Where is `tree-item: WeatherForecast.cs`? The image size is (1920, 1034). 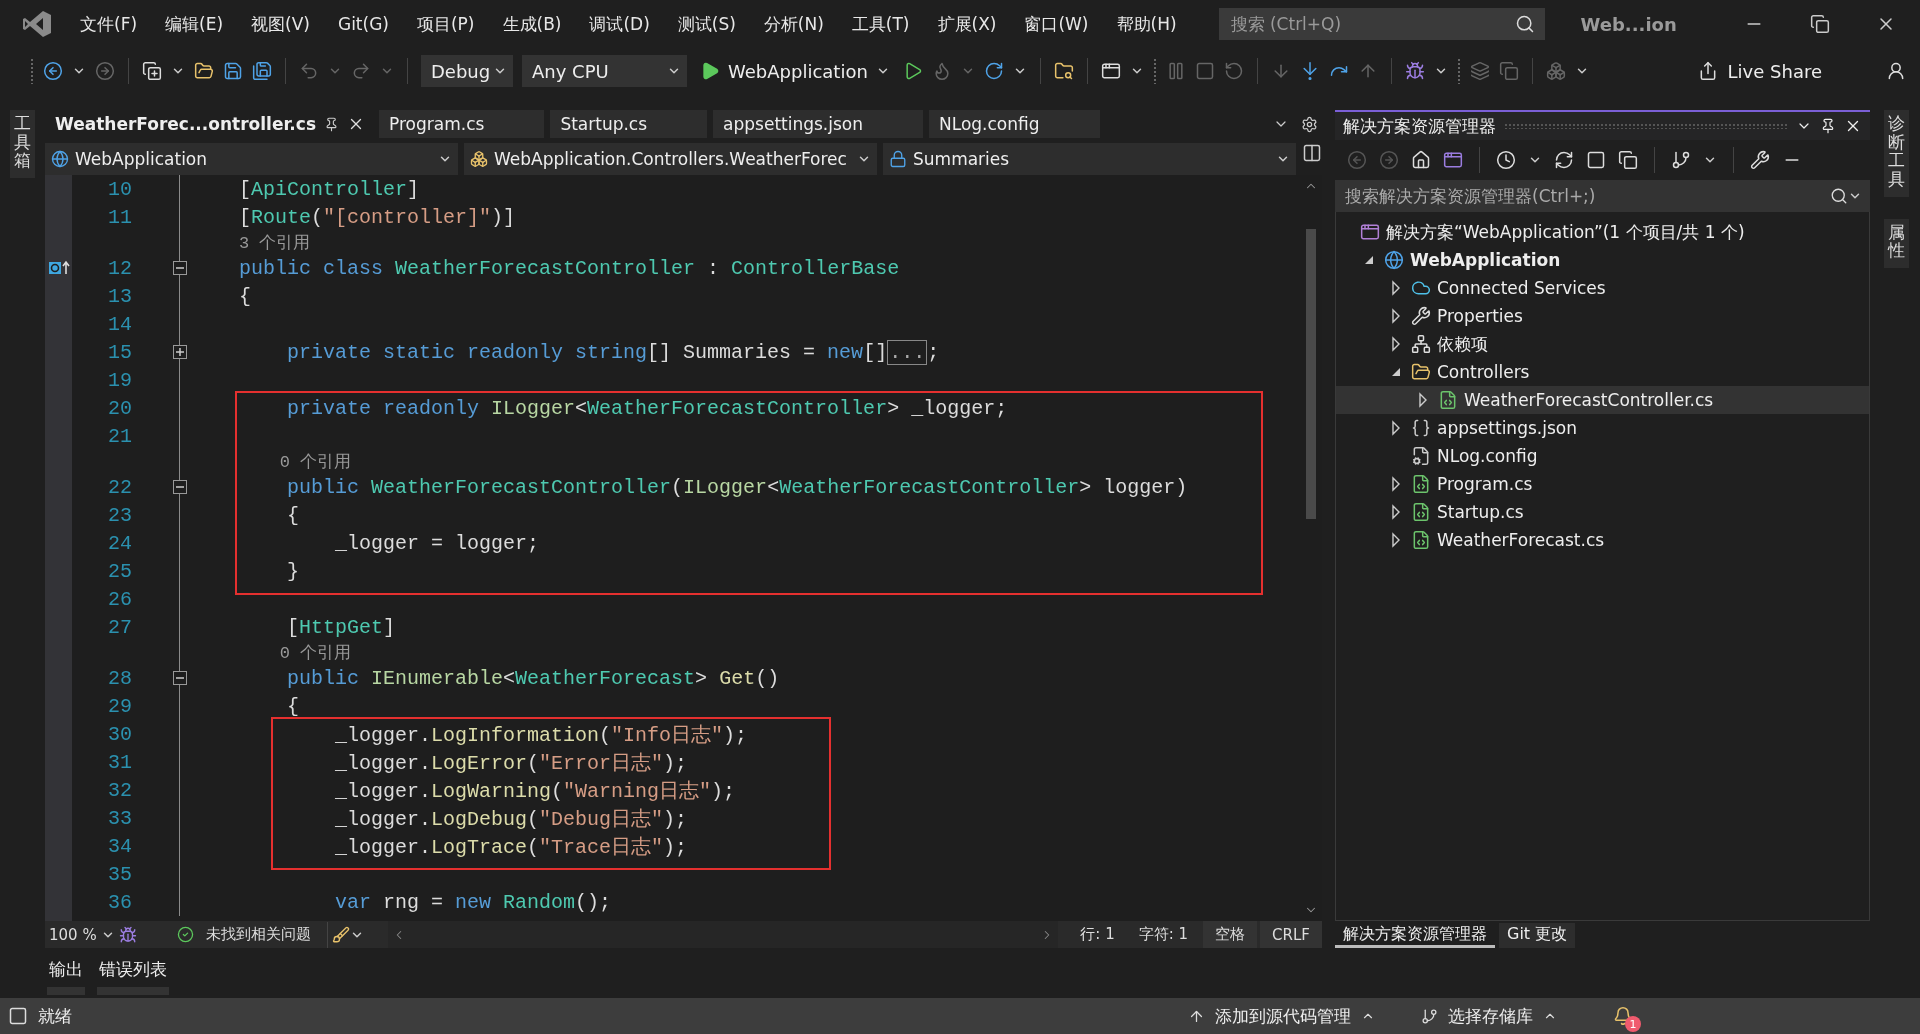
tree-item: WeatherForecast.cs is located at coordinates (1602, 540).